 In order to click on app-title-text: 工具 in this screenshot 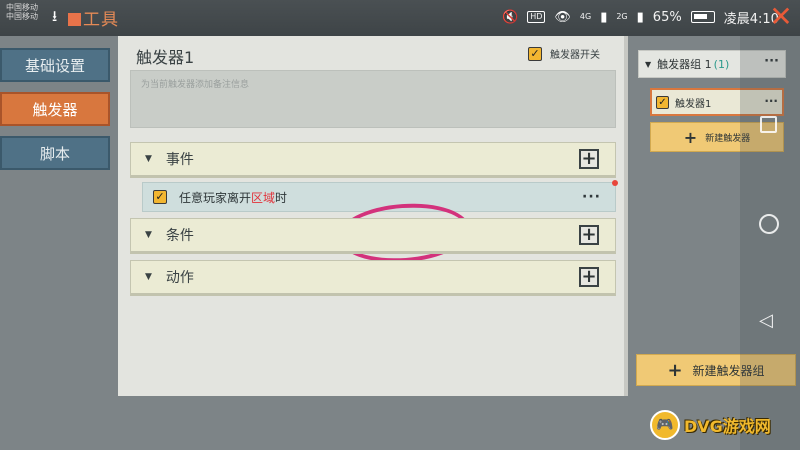, I will do `click(101, 20)`.